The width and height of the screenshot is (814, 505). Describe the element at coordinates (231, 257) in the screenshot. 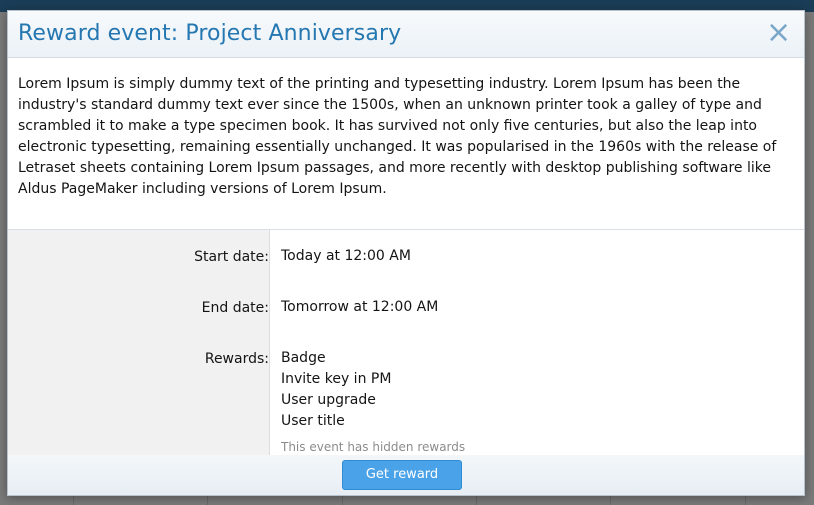

I see `start-date-label: Start date:` at that location.